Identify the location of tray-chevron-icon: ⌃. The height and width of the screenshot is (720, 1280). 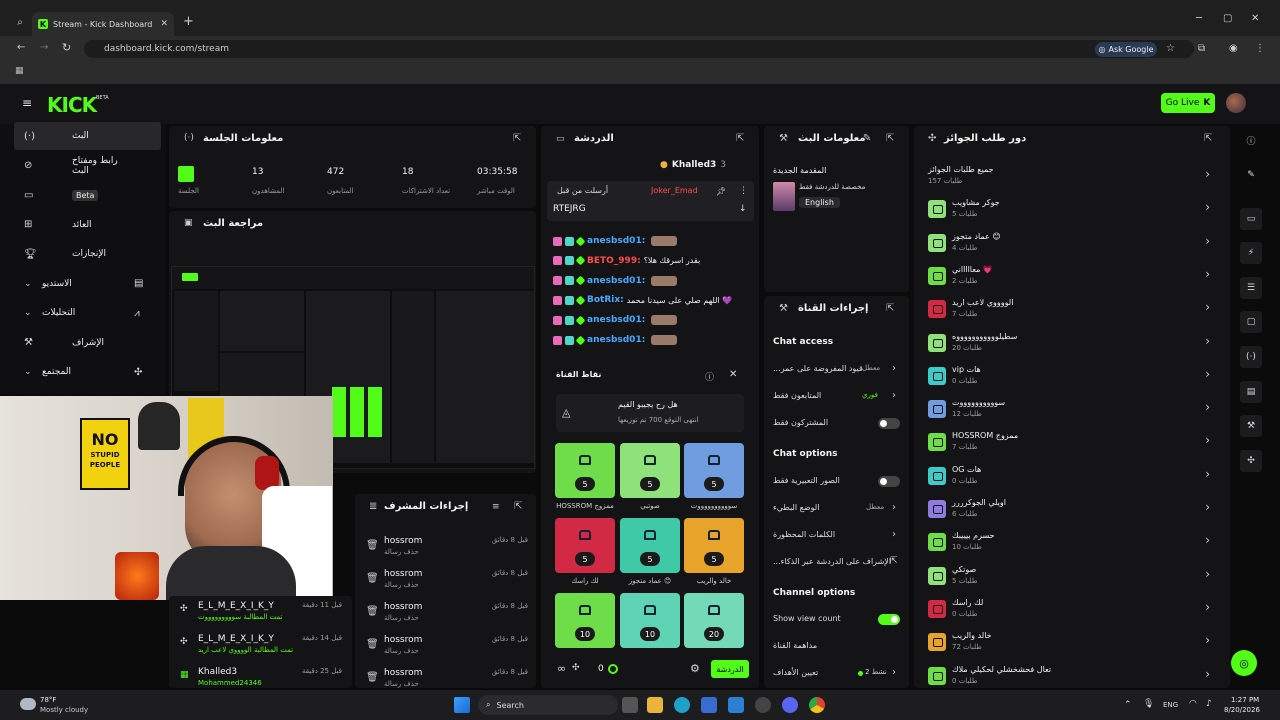
(1128, 705).